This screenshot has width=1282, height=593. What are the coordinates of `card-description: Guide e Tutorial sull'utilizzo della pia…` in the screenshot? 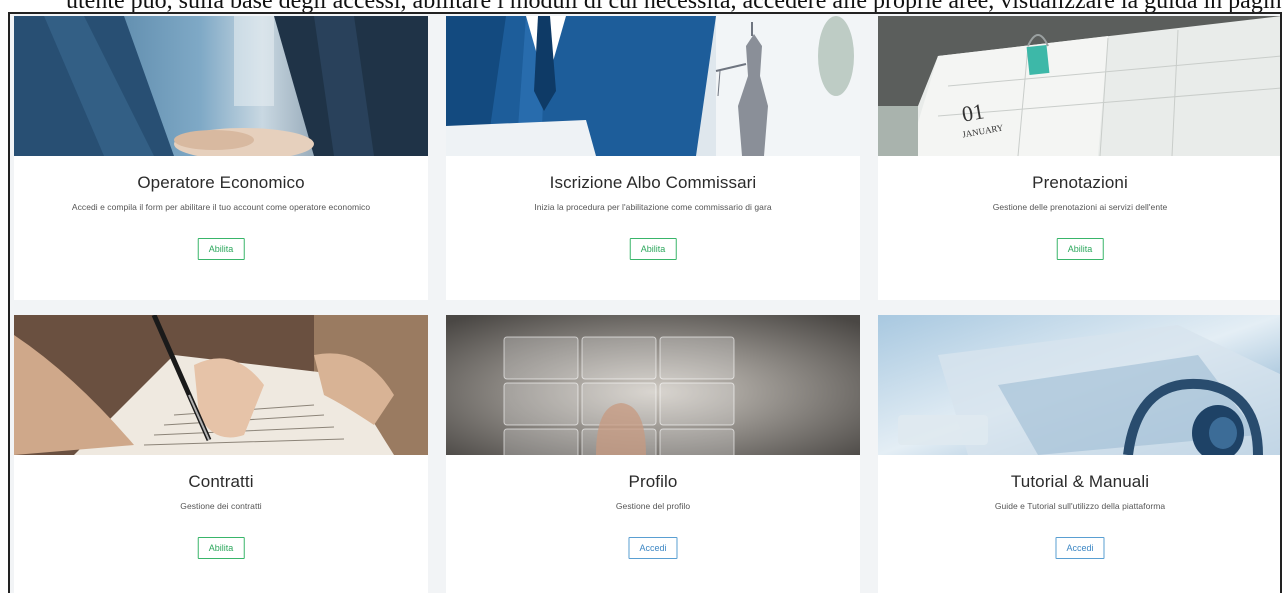 It's located at (1080, 506).